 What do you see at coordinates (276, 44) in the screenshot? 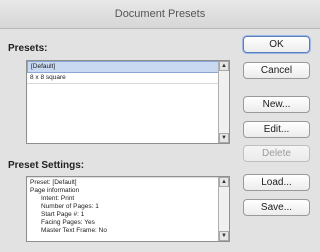
I see `ok-button: OK` at bounding box center [276, 44].